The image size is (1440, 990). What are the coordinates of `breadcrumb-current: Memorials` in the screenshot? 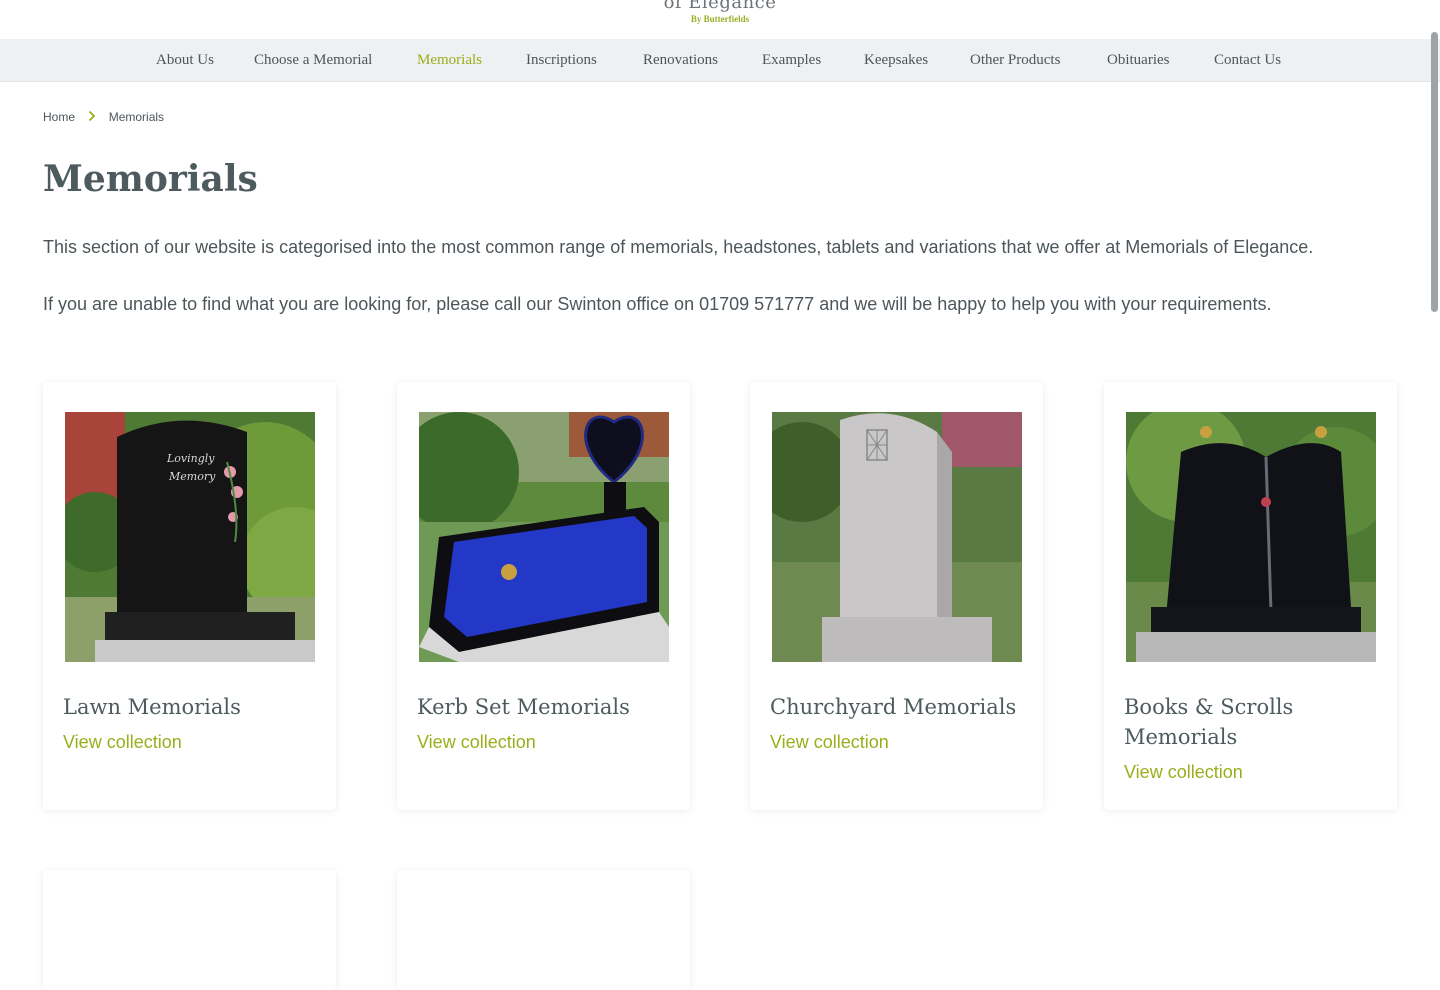 It's located at (136, 117).